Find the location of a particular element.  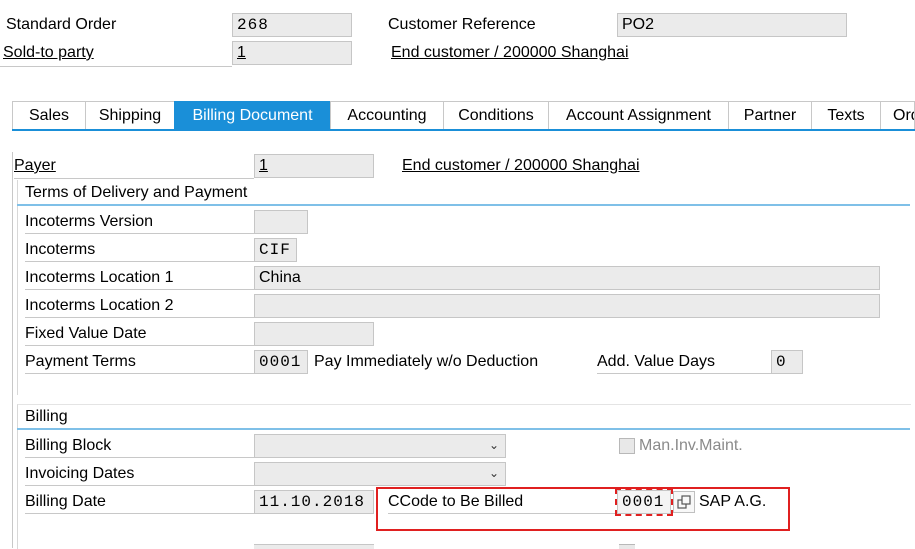

customer-reference-field: PO2 is located at coordinates (732, 25).